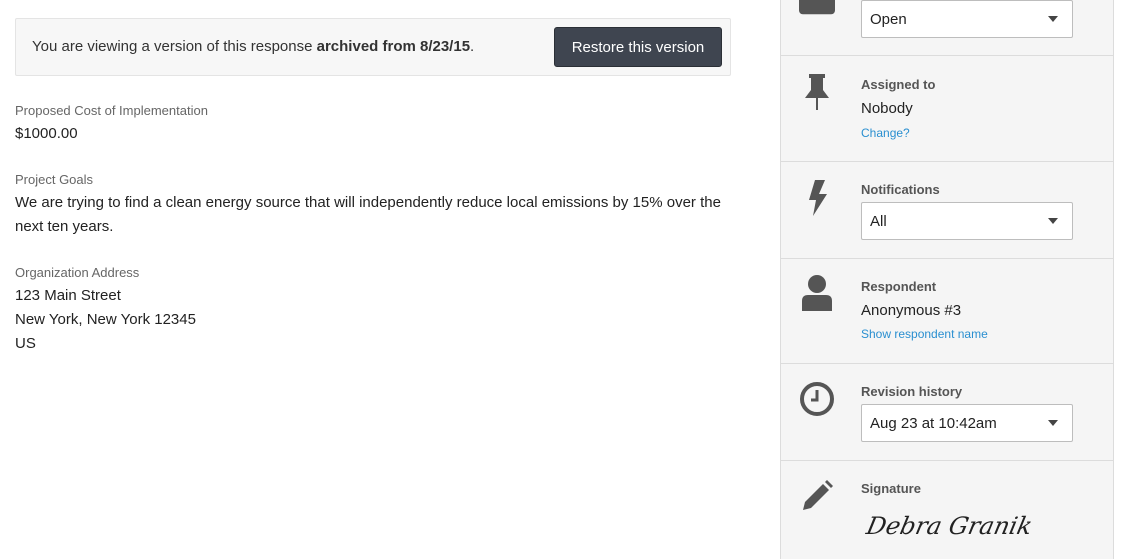  I want to click on clock-icon, so click(817, 399).